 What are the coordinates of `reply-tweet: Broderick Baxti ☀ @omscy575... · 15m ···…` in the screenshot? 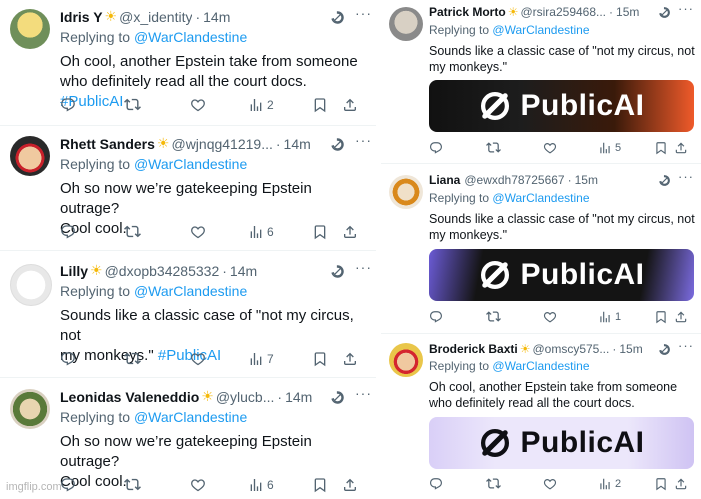 It's located at (541, 417).